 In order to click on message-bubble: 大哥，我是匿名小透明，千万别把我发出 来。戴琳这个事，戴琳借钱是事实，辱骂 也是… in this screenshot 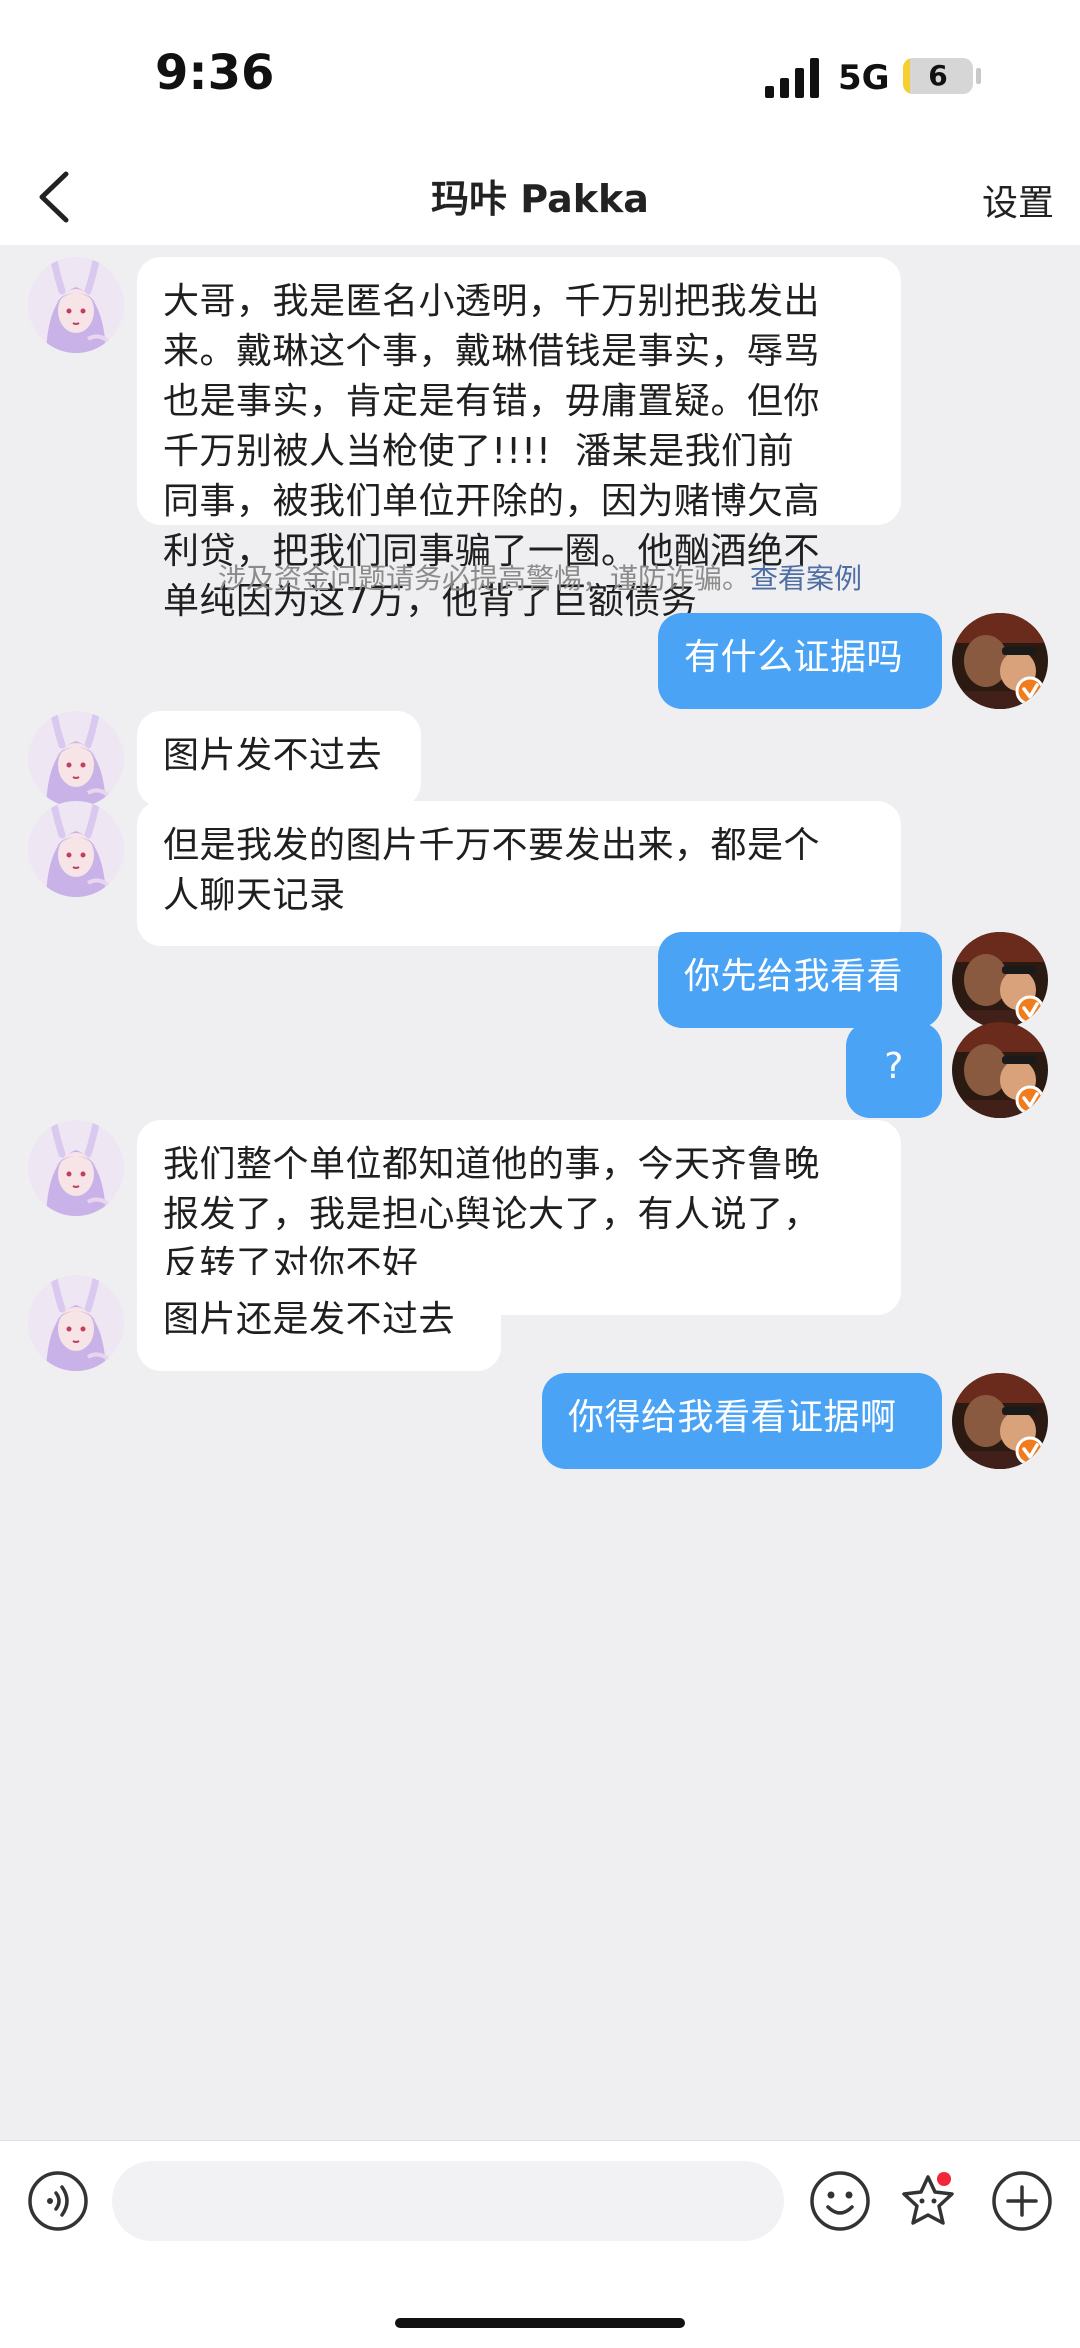, I will do `click(519, 439)`.